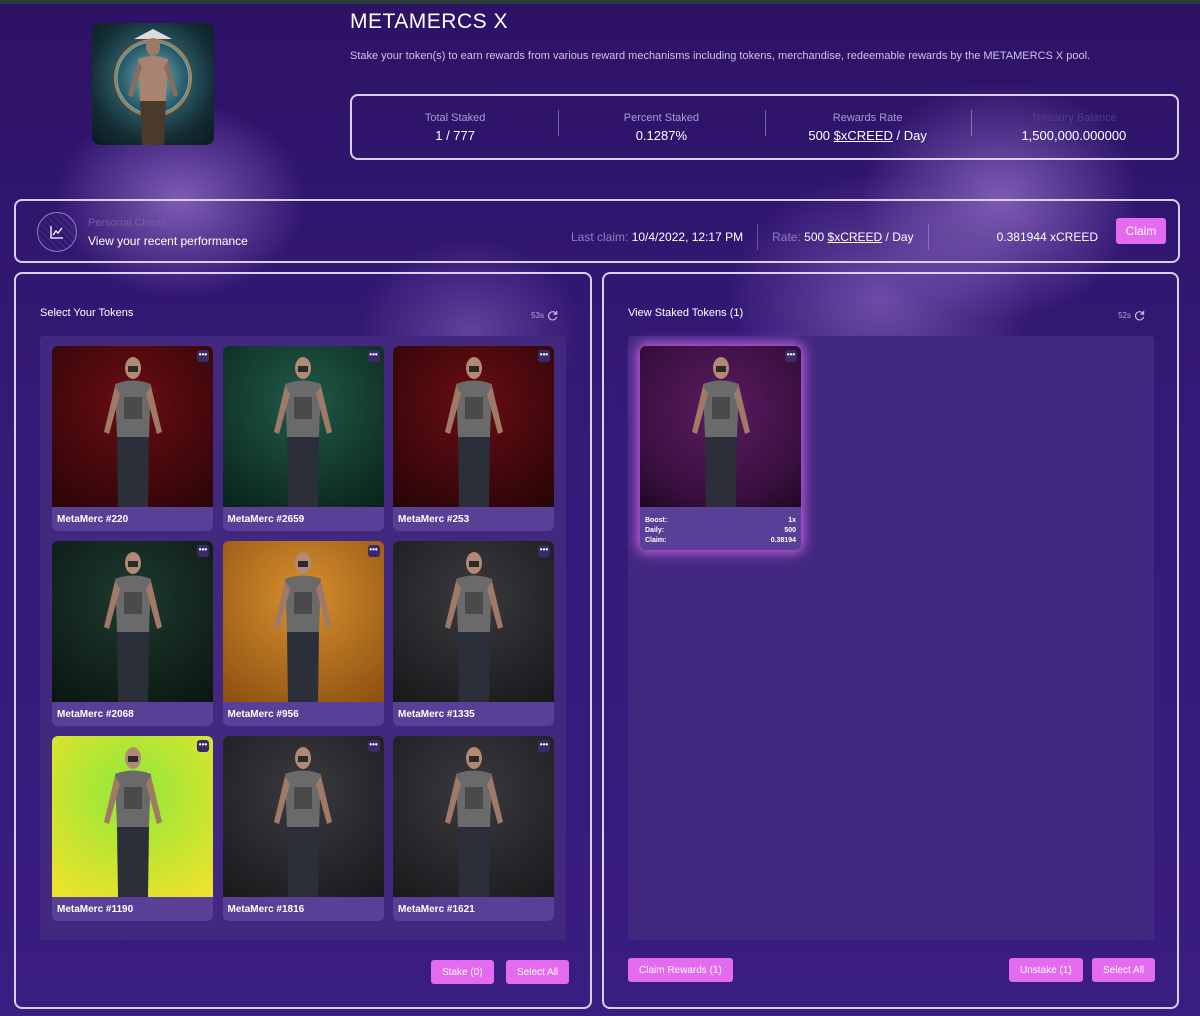  I want to click on token-card: ••• MetaMerc #1190, so click(132, 828).